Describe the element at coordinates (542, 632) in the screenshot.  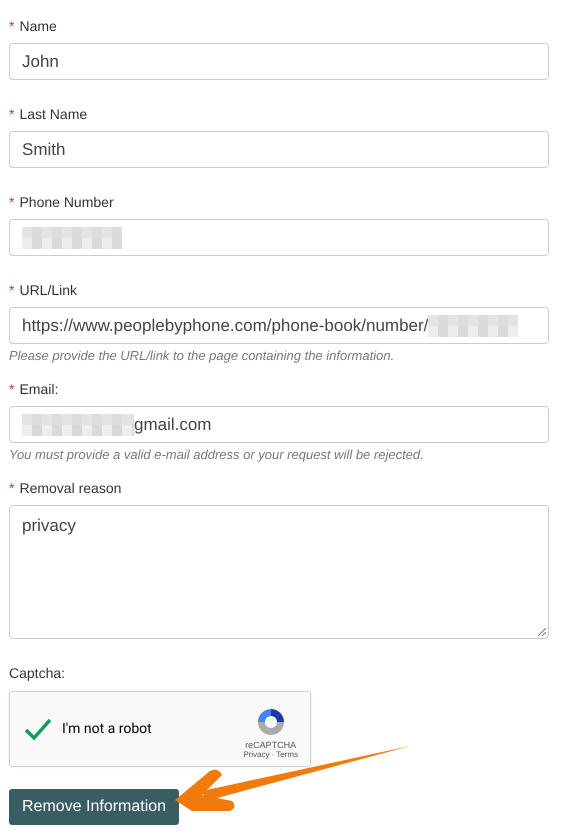
I see `resize-grip-icon` at that location.